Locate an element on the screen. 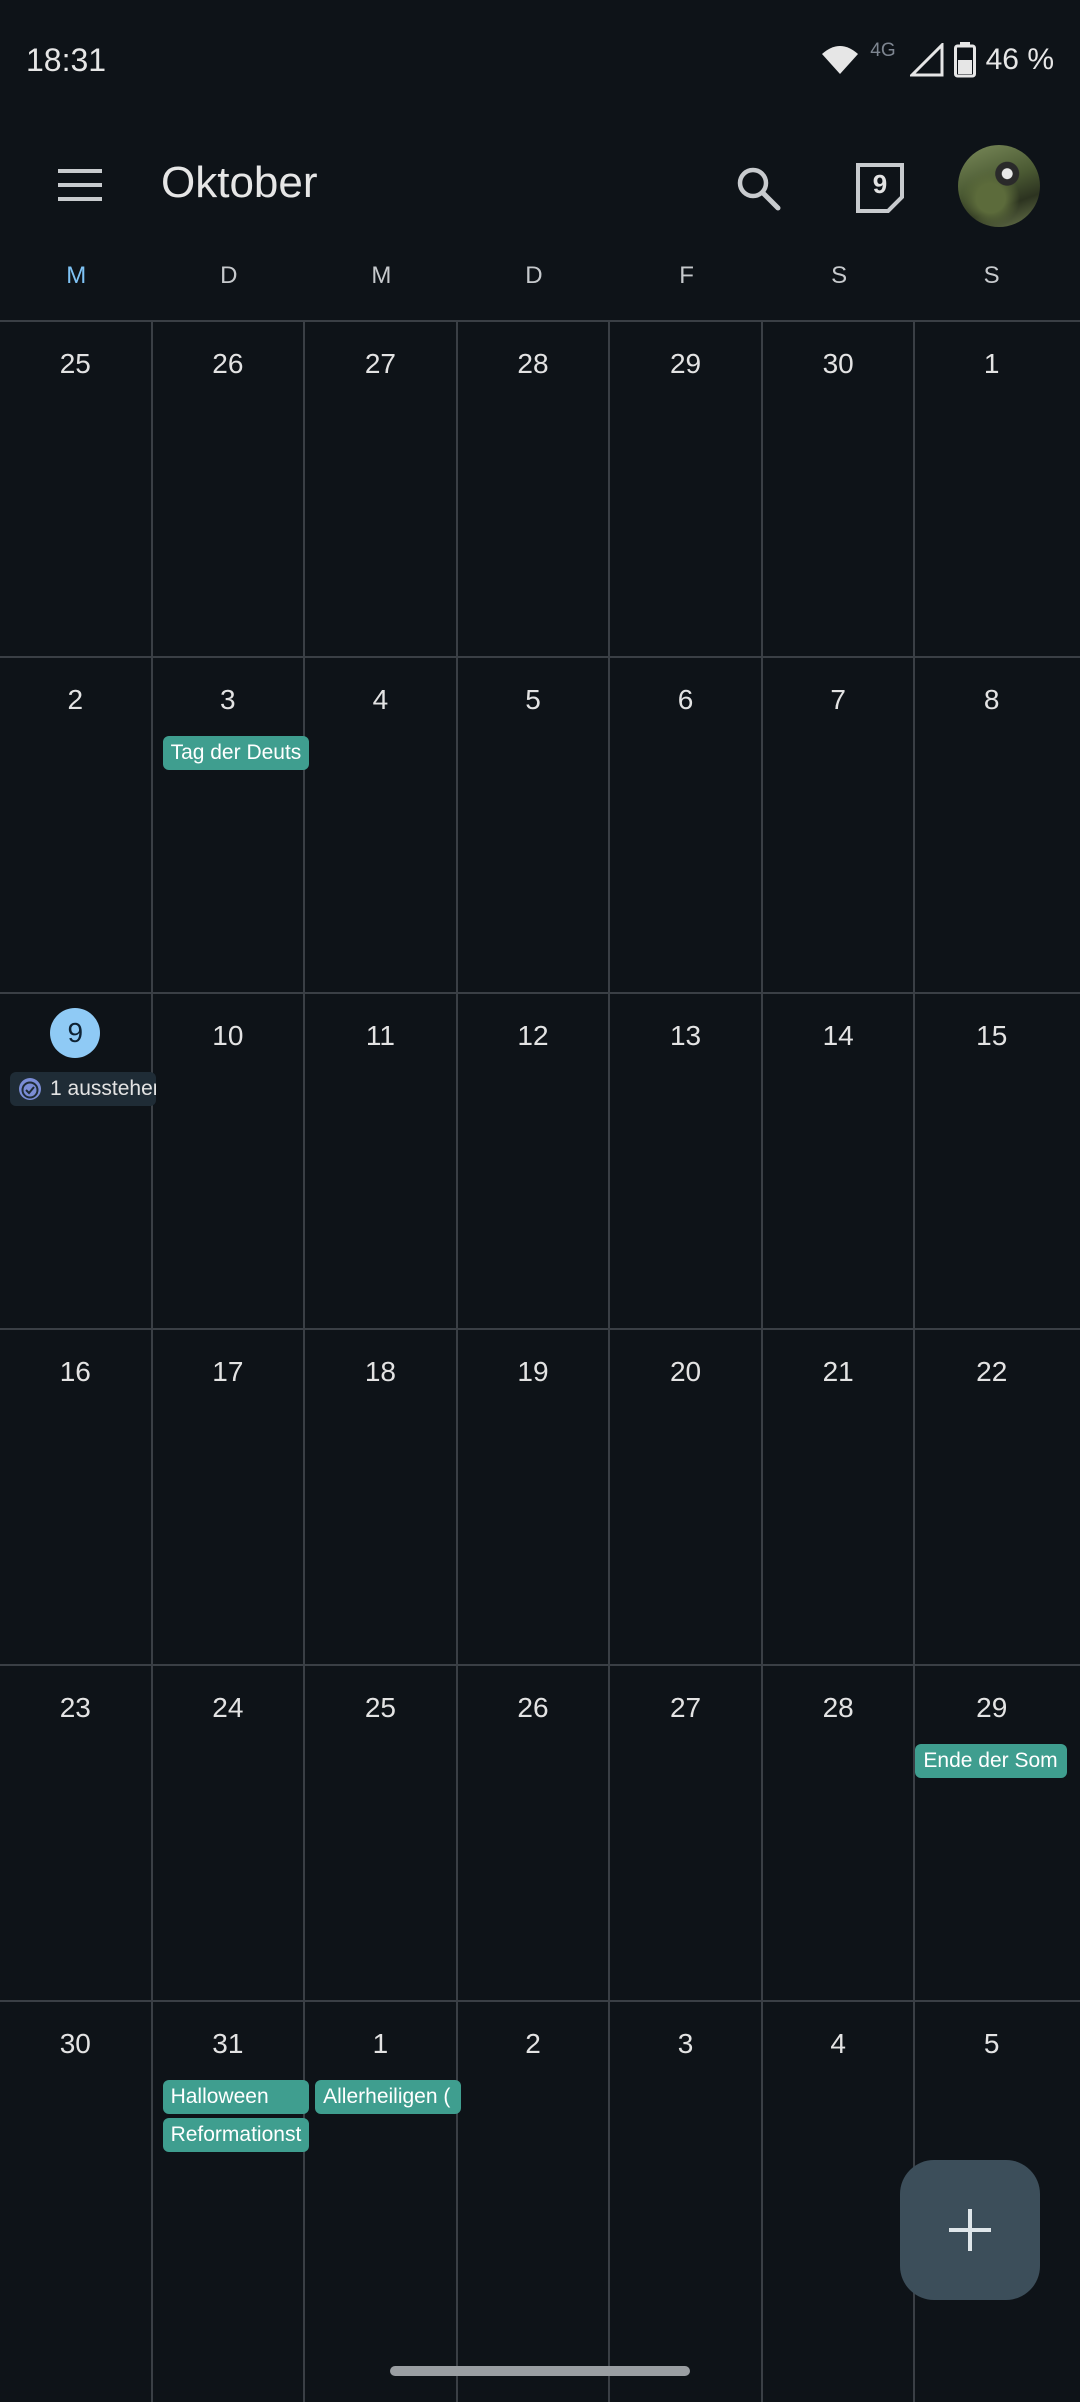 The width and height of the screenshot is (1080, 2402). event-chip-tag-der-deutschen-einheit: Tag der Deuts is located at coordinates (235, 753).